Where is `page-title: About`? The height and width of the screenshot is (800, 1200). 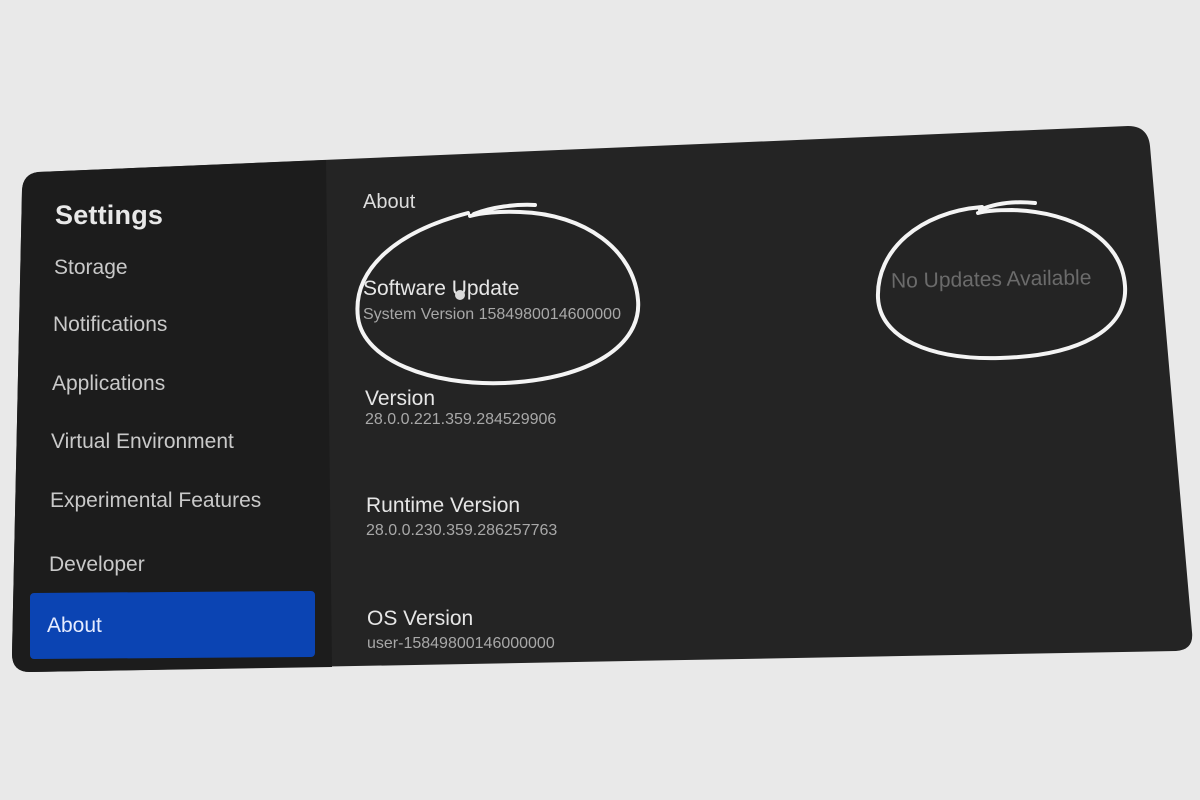
page-title: About is located at coordinates (389, 202).